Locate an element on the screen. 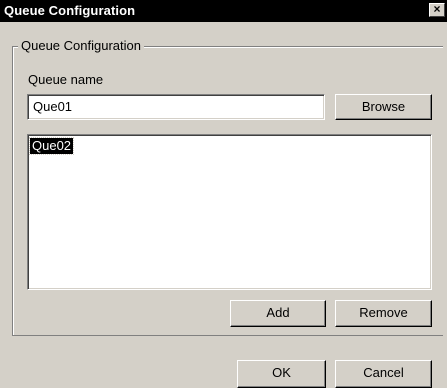 Image resolution: width=447 pixels, height=388 pixels. window-title: Queue Configuration is located at coordinates (70, 10).